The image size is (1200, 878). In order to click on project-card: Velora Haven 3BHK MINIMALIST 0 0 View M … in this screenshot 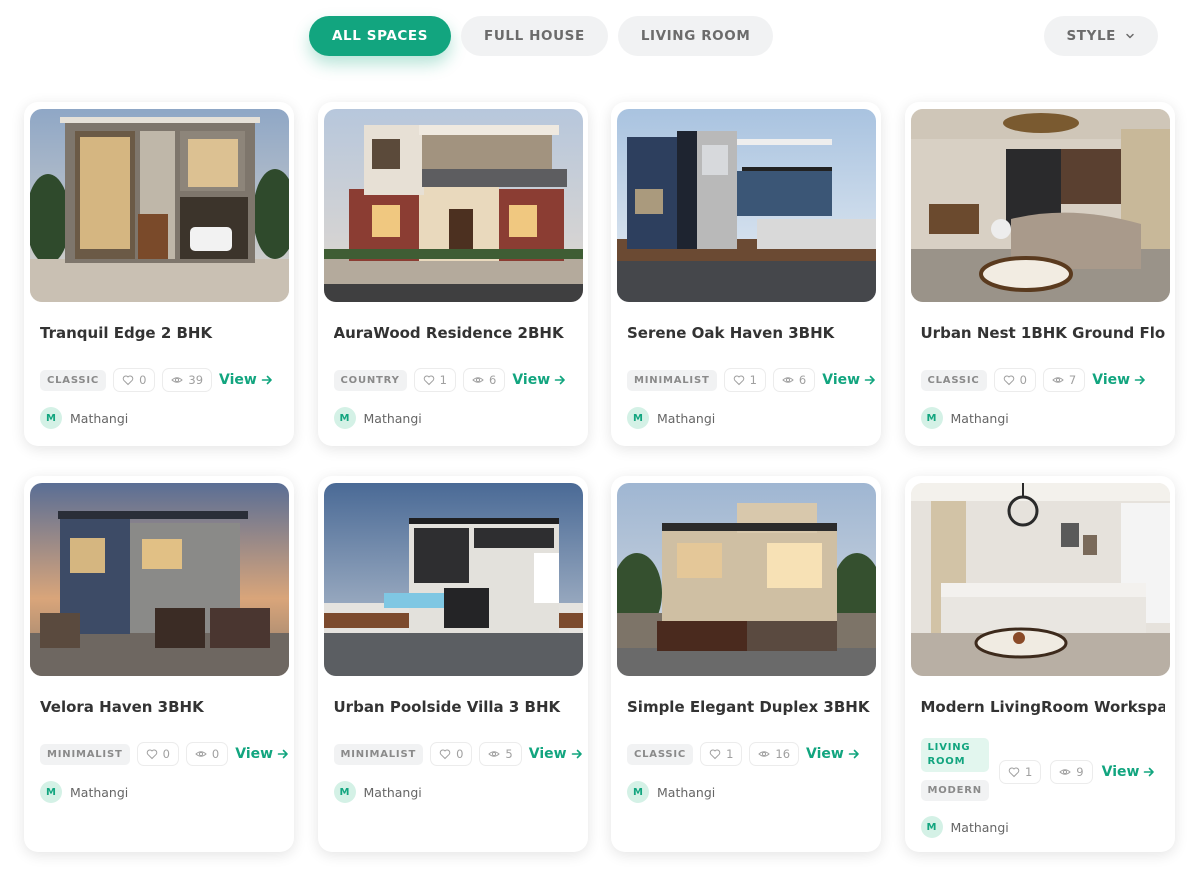, I will do `click(159, 664)`.